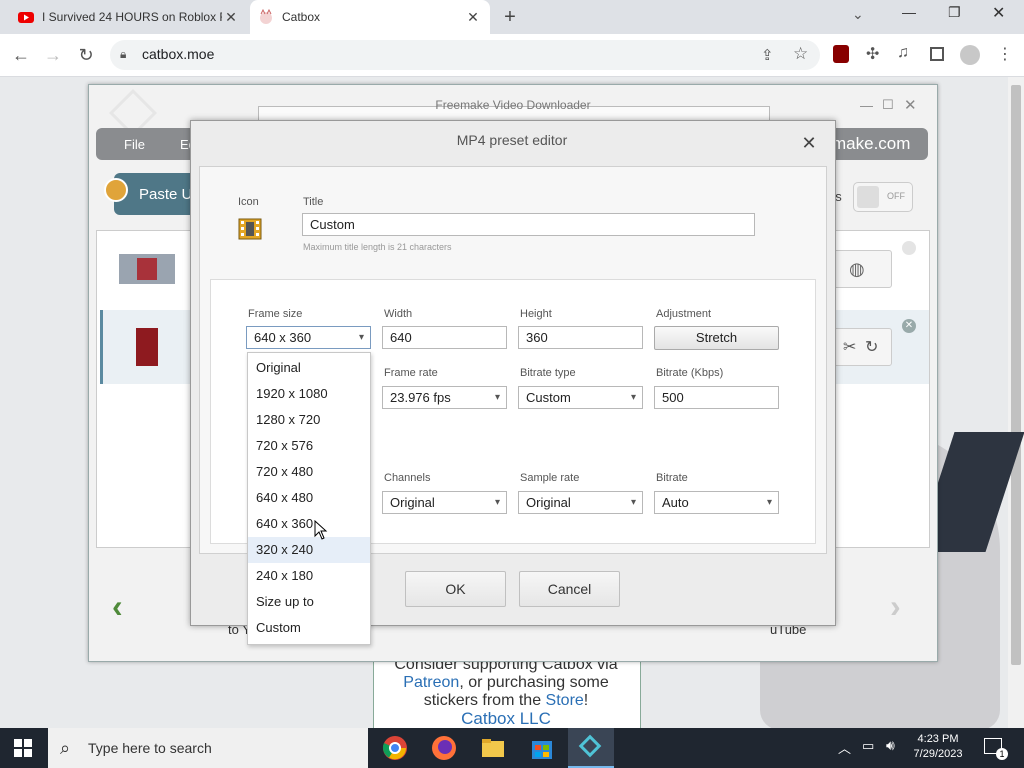 The width and height of the screenshot is (1024, 768). I want to click on tab-search-icon: ⌄, so click(858, 14).